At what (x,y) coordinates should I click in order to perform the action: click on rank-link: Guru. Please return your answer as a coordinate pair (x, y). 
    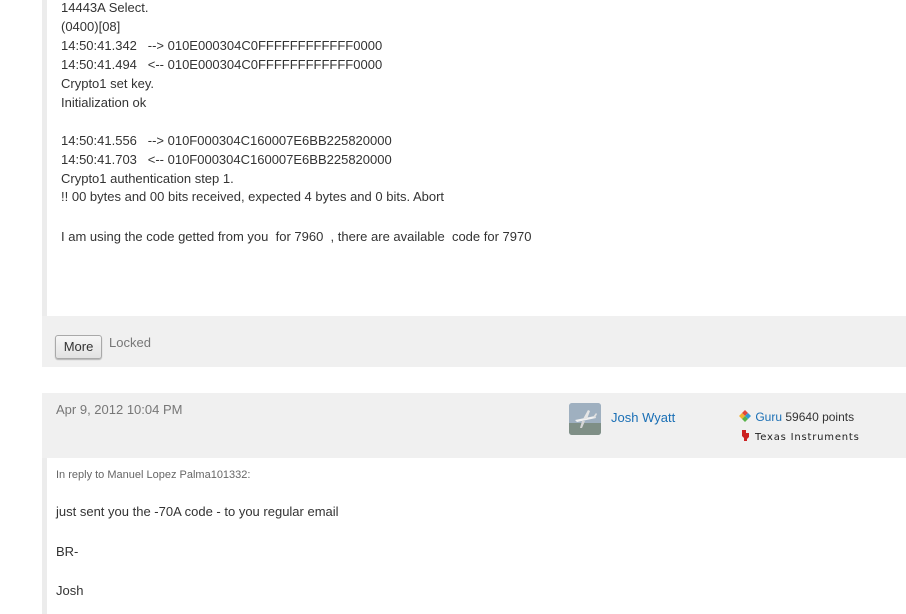
    Looking at the image, I should click on (768, 417).